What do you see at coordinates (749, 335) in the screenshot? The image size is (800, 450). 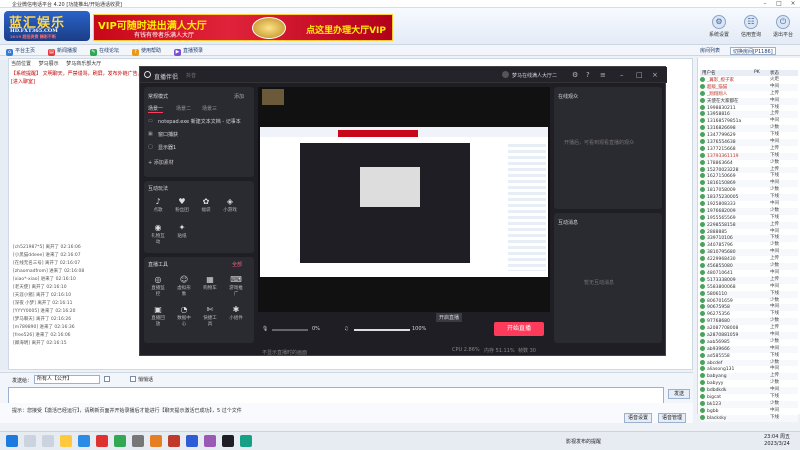 I see `user-row: a2870881059 中间` at bounding box center [749, 335].